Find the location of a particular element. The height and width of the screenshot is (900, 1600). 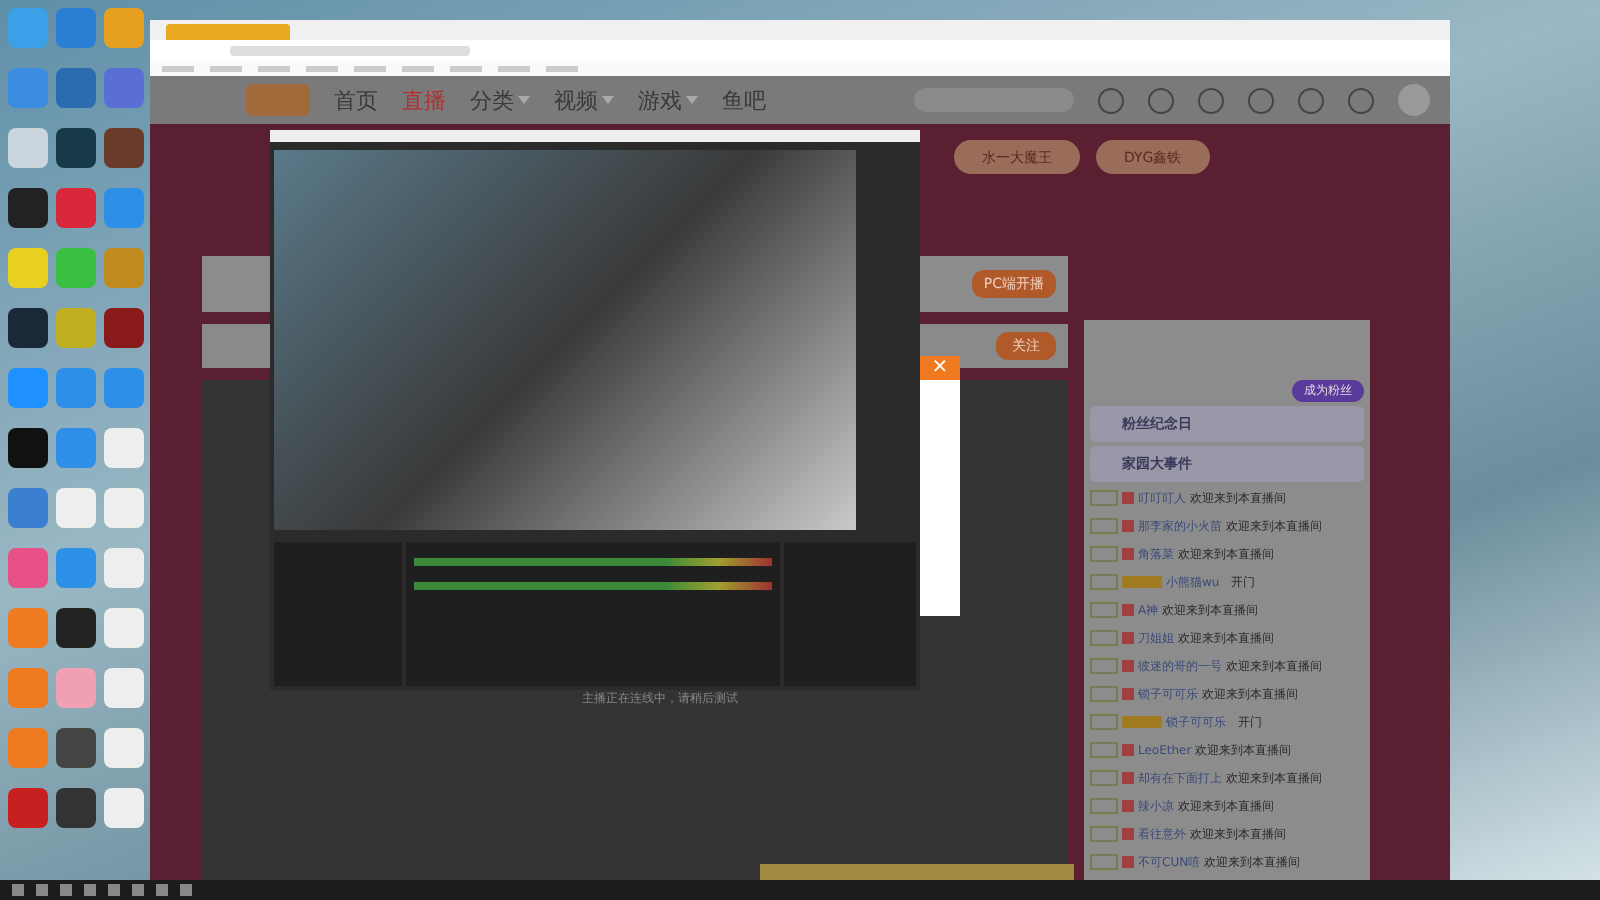

browser-tab is located at coordinates (228, 32).